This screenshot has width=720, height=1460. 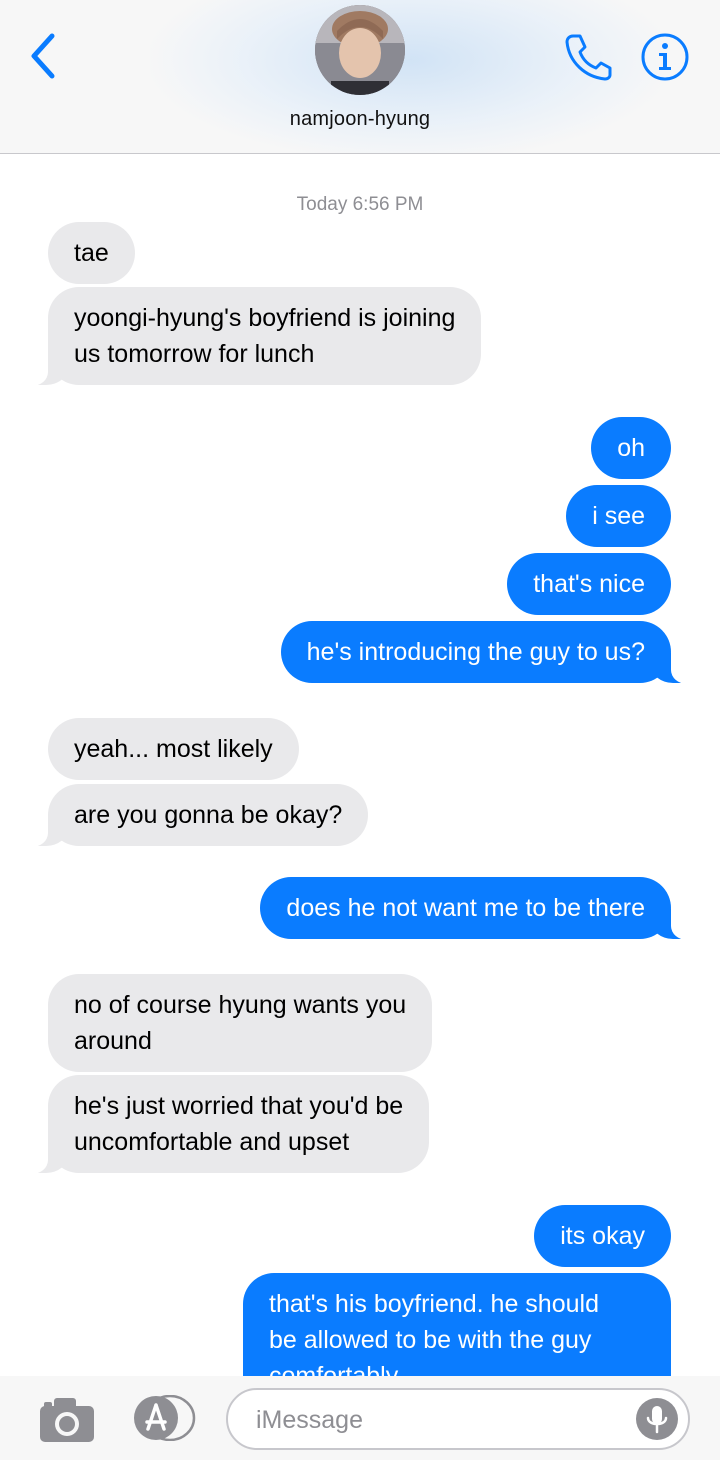 I want to click on message-text: tae, so click(x=91, y=253).